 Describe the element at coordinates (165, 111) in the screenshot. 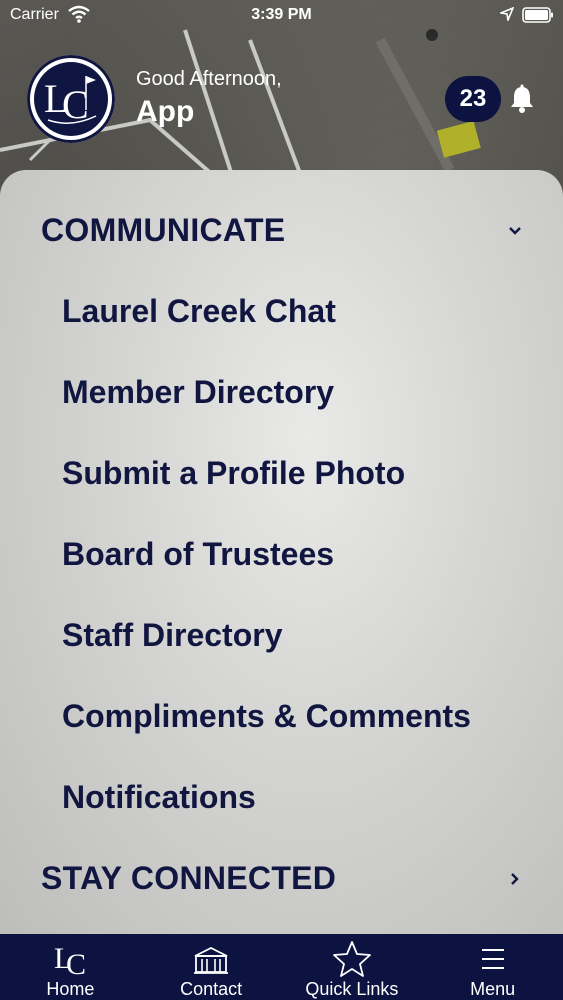

I see `user-name: App` at that location.